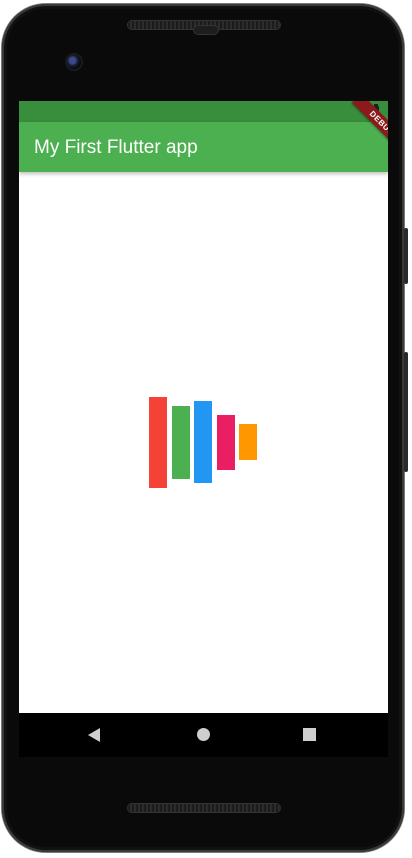  What do you see at coordinates (74, 62) in the screenshot?
I see `front-camera-icon` at bounding box center [74, 62].